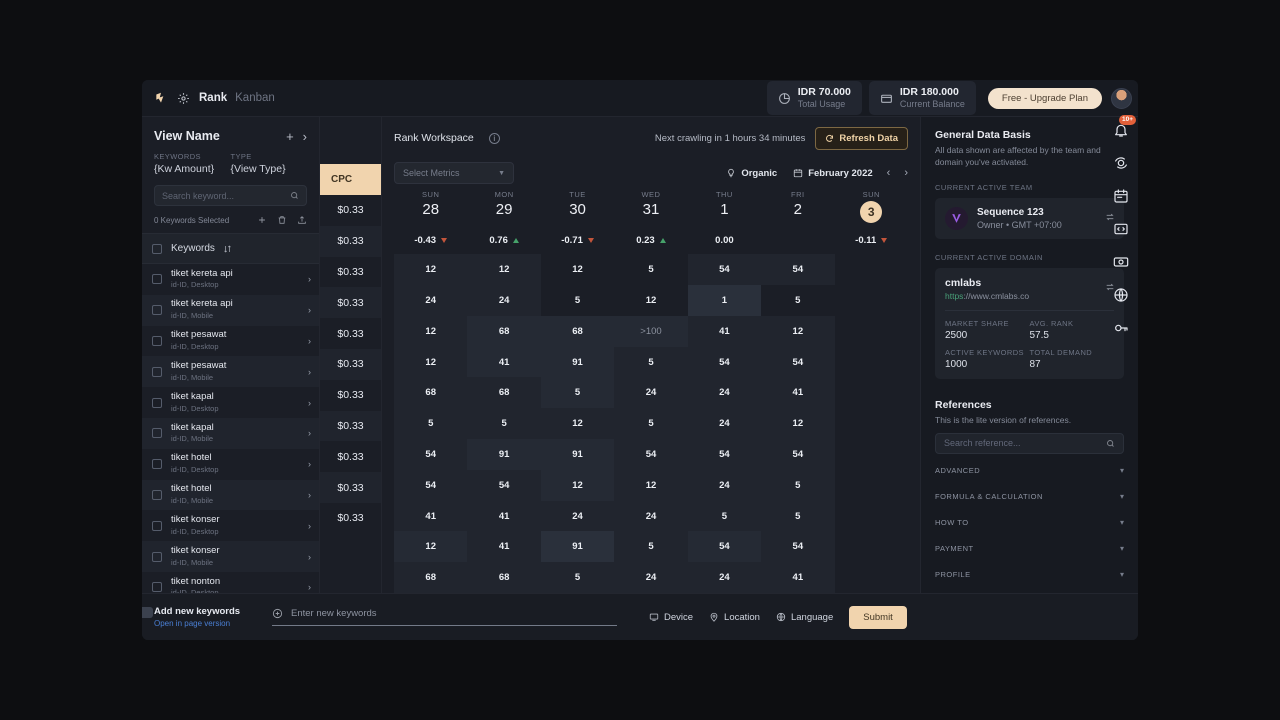 This screenshot has height=720, width=1280. What do you see at coordinates (833, 173) in the screenshot?
I see `month-selector: February 2022` at bounding box center [833, 173].